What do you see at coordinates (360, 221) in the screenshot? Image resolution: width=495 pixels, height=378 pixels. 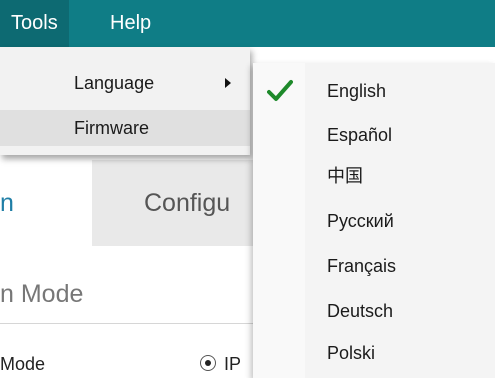 I see `language-item-label: Русский` at bounding box center [360, 221].